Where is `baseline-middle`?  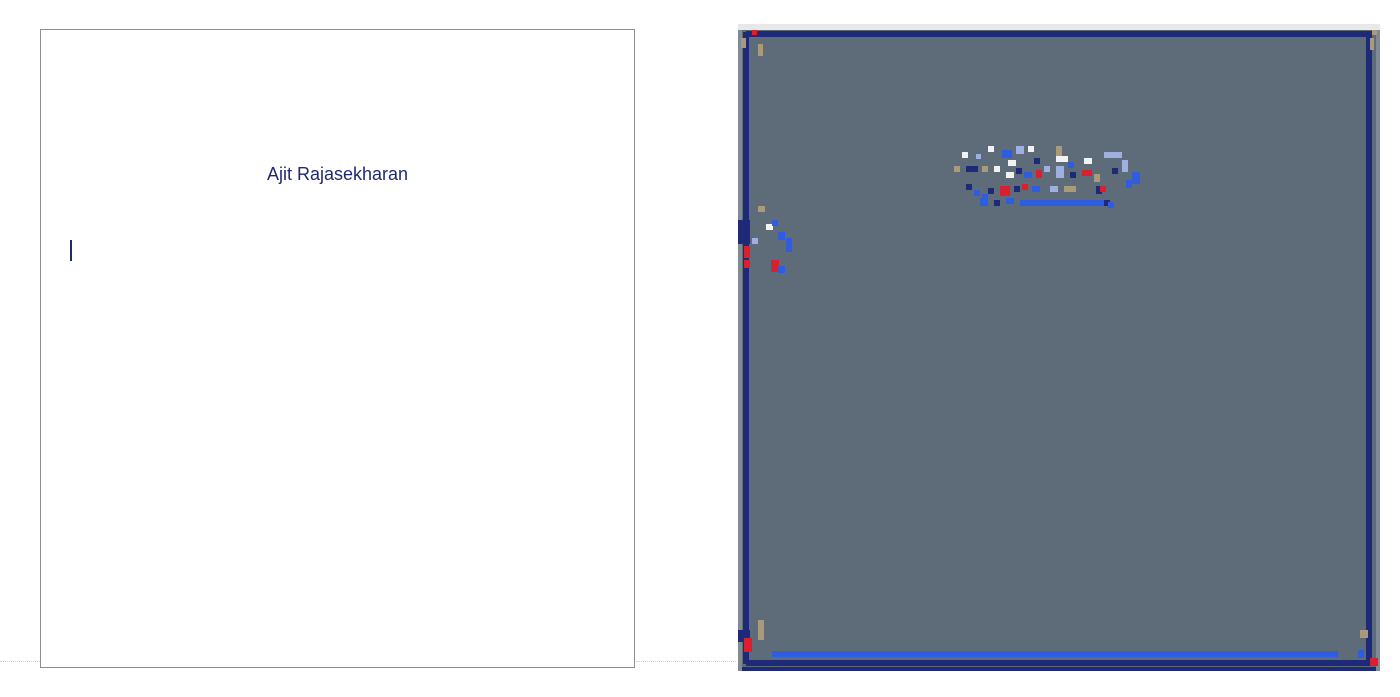 baseline-middle is located at coordinates (686, 661).